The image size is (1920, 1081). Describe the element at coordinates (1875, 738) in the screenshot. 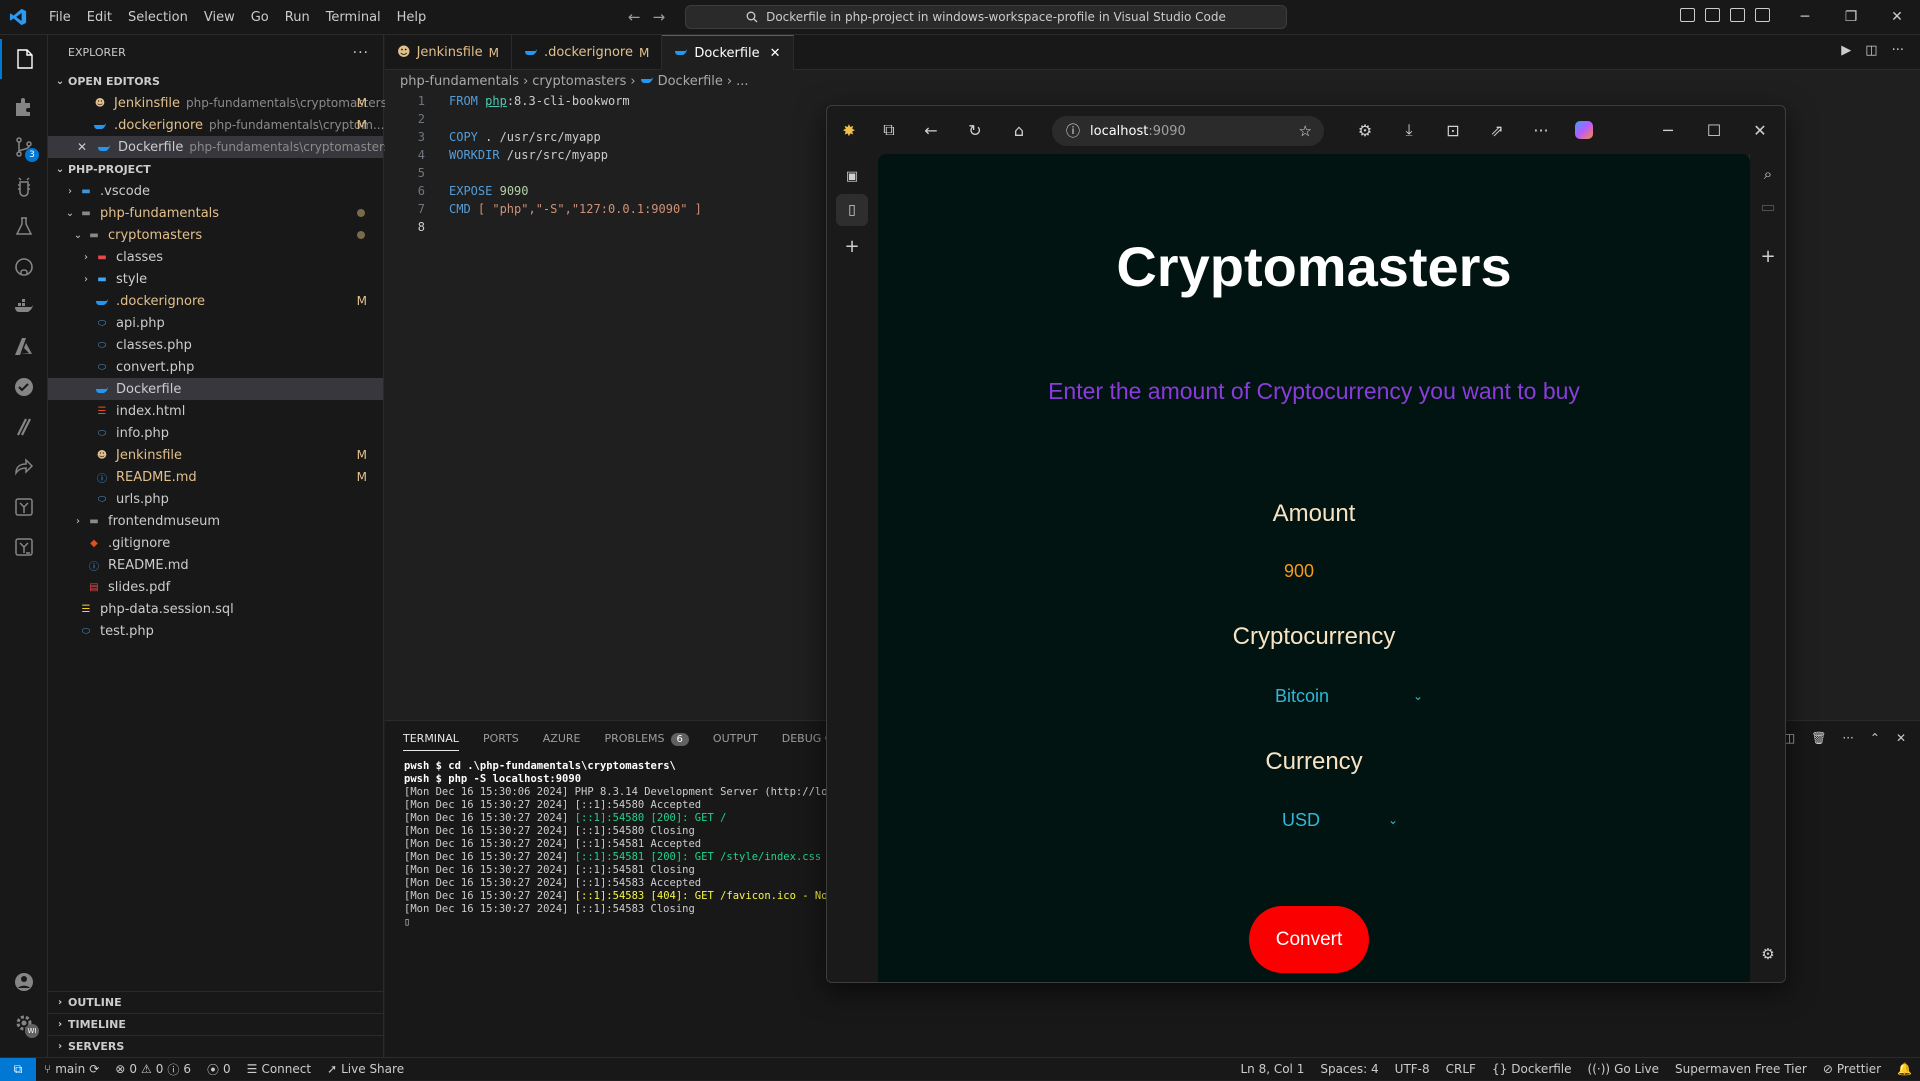

I see `maximize-panel-icon: ⌃` at that location.